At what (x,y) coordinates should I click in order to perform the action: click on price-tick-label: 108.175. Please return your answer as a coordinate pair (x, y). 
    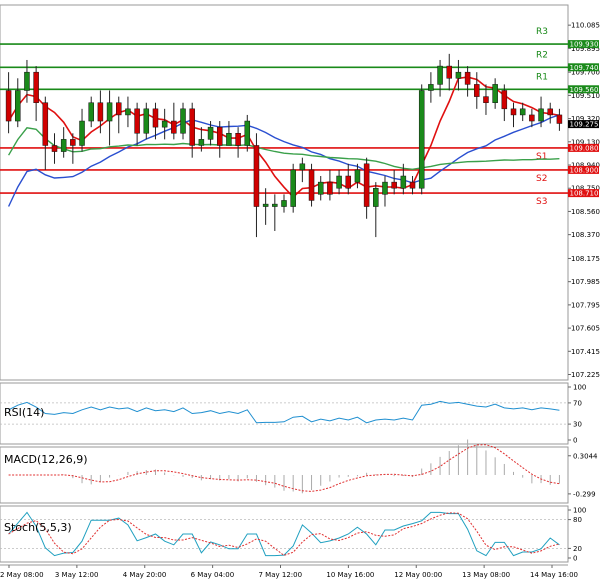
    Looking at the image, I should click on (585, 259).